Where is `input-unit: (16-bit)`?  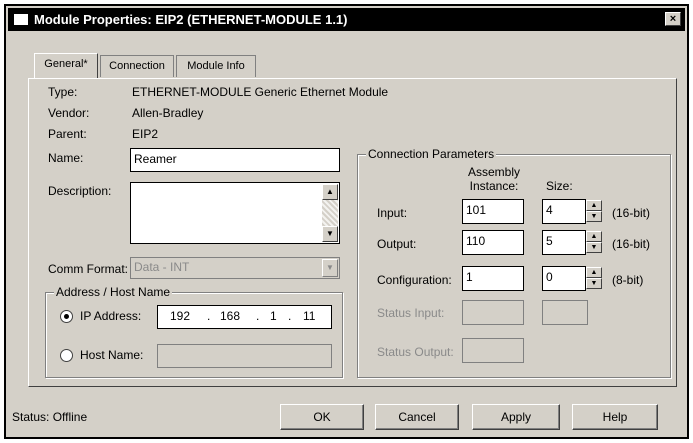
input-unit: (16-bit) is located at coordinates (631, 213).